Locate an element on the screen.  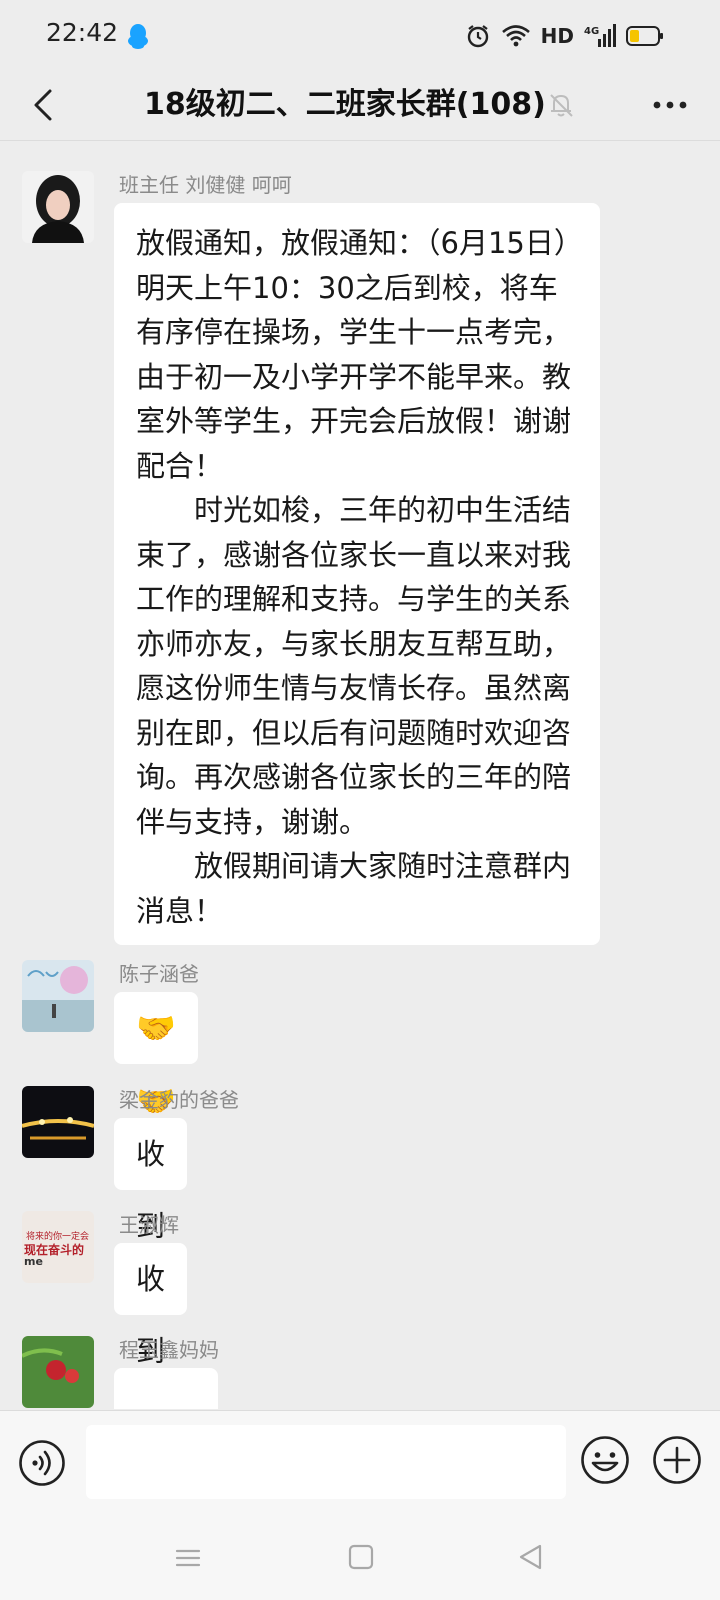
more-dots-icon is located at coordinates (670, 105).